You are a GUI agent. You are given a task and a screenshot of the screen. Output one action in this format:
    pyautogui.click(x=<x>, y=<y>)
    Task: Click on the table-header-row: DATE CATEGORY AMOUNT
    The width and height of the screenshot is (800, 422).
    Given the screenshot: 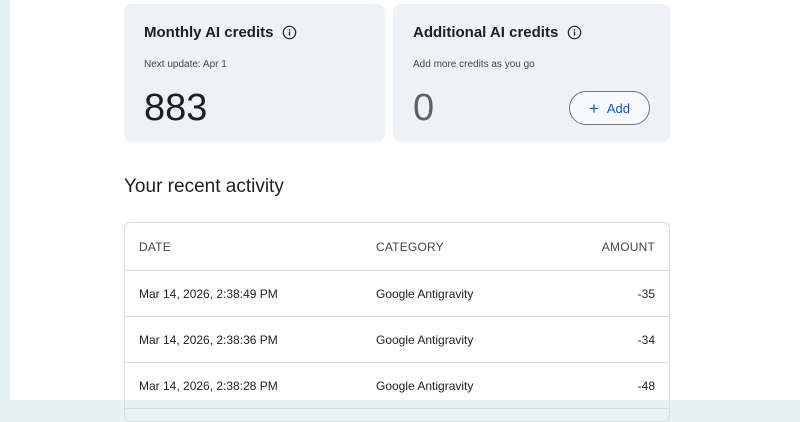 What is the action you would take?
    pyautogui.click(x=397, y=247)
    